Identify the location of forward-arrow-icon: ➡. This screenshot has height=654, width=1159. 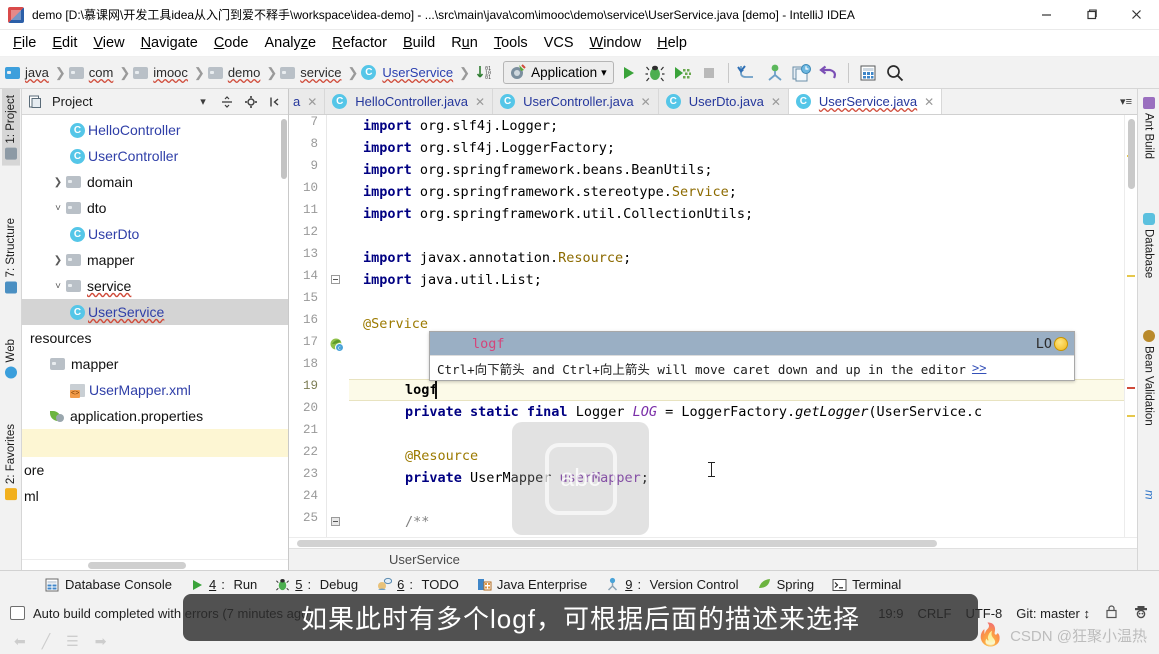
(101, 641).